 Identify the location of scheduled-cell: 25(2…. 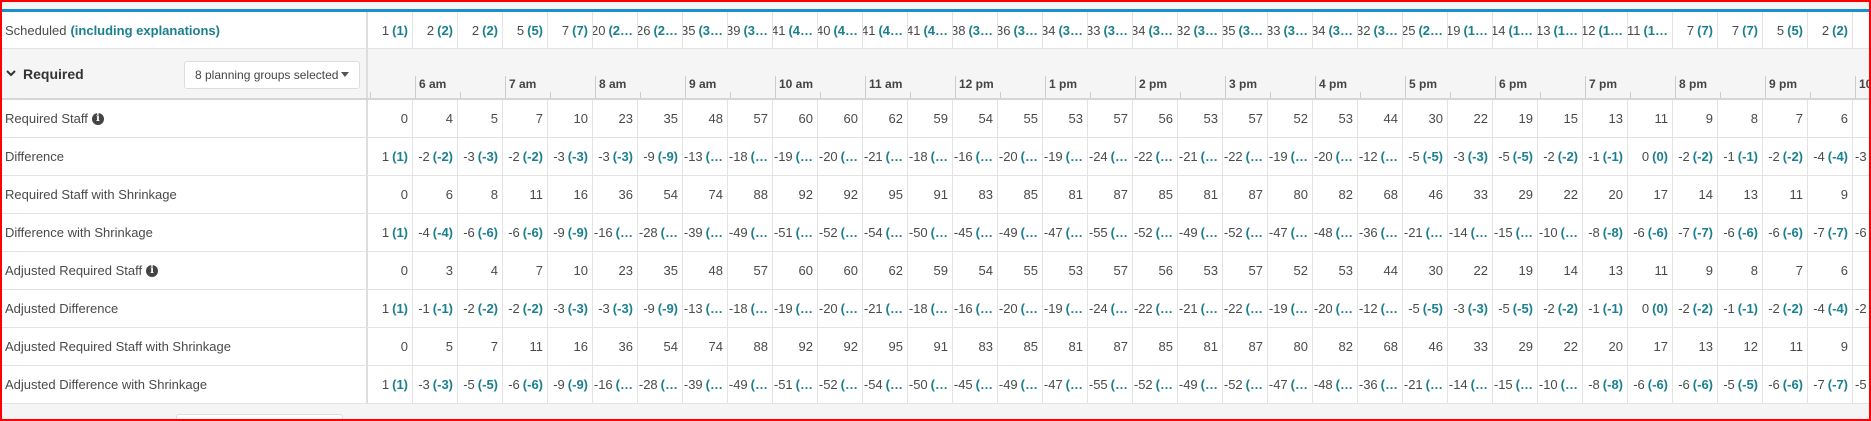
(1425, 30).